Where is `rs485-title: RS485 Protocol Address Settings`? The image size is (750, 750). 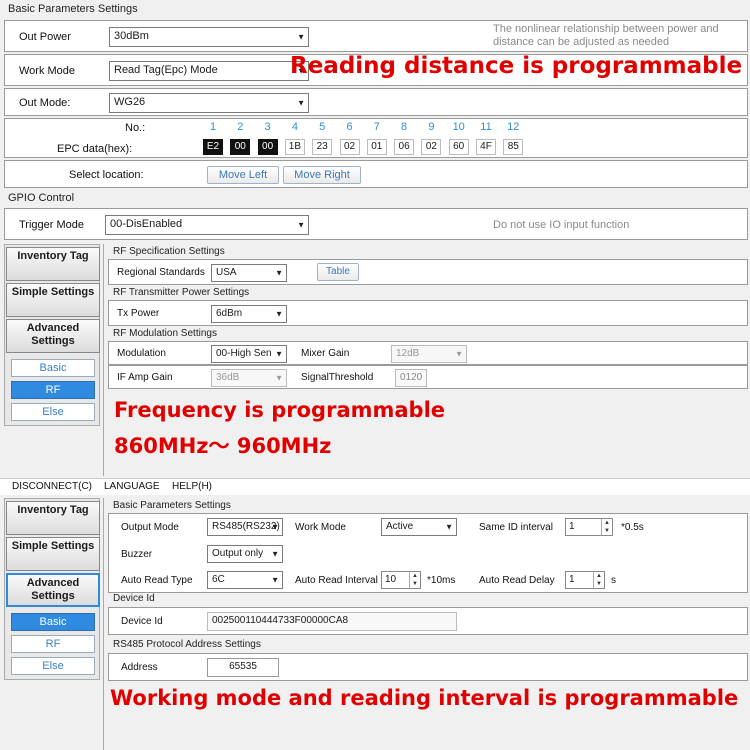
rs485-title: RS485 Protocol Address Settings is located at coordinates (187, 644).